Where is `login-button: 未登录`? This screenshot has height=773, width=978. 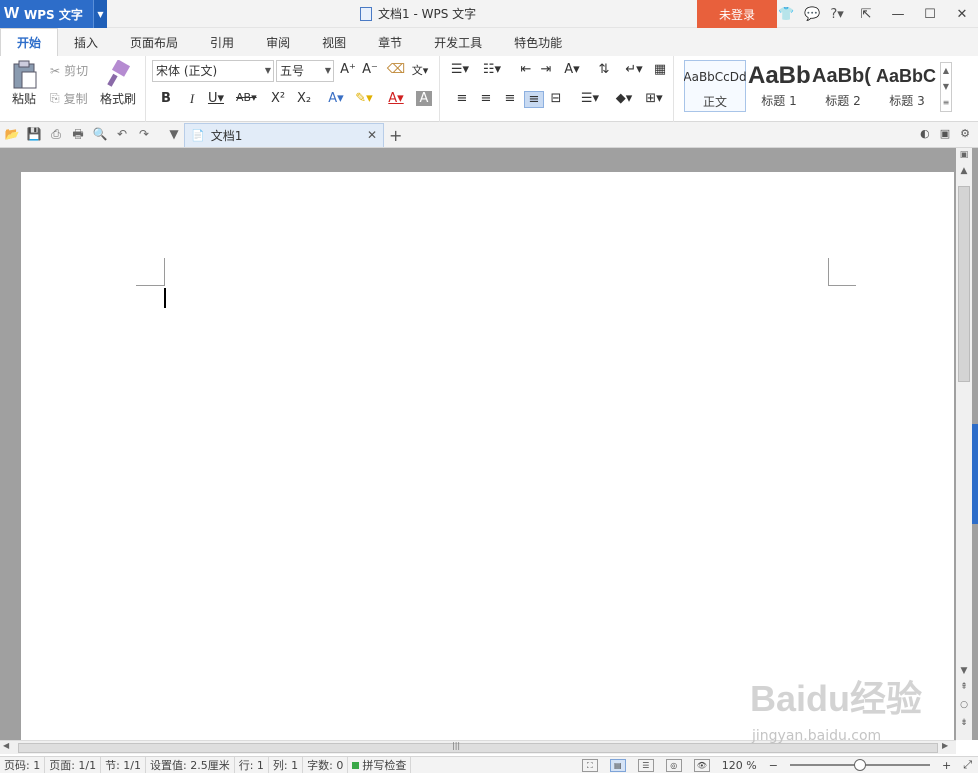
login-button: 未登录 is located at coordinates (737, 14).